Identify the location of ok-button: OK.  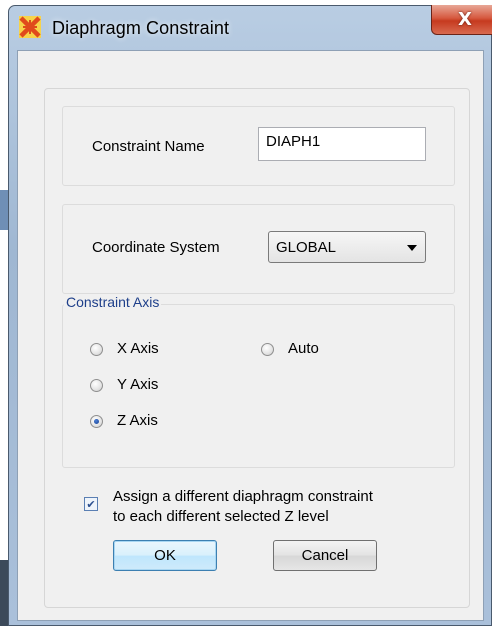
(165, 555).